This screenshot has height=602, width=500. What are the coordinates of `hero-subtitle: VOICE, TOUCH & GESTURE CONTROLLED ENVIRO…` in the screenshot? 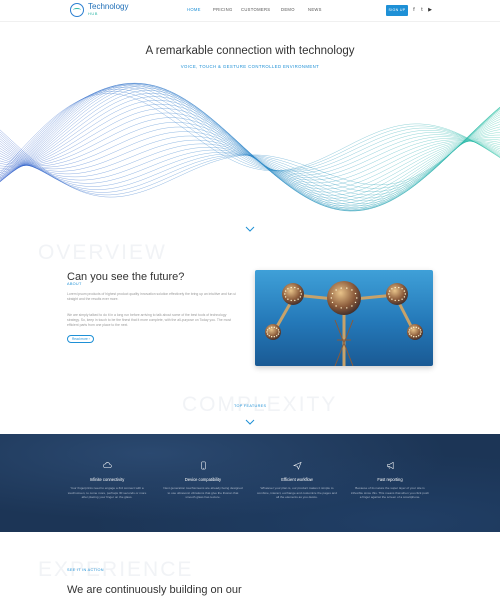 It's located at (250, 66).